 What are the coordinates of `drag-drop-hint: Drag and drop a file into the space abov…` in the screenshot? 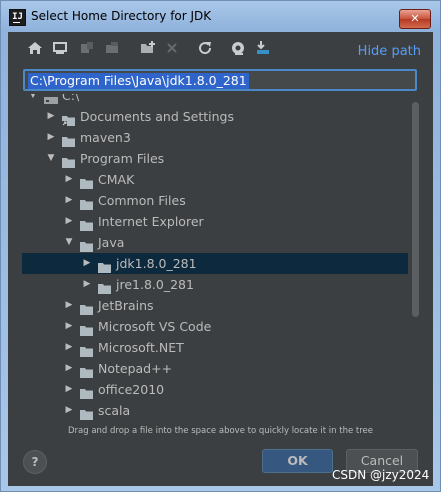 It's located at (220, 431).